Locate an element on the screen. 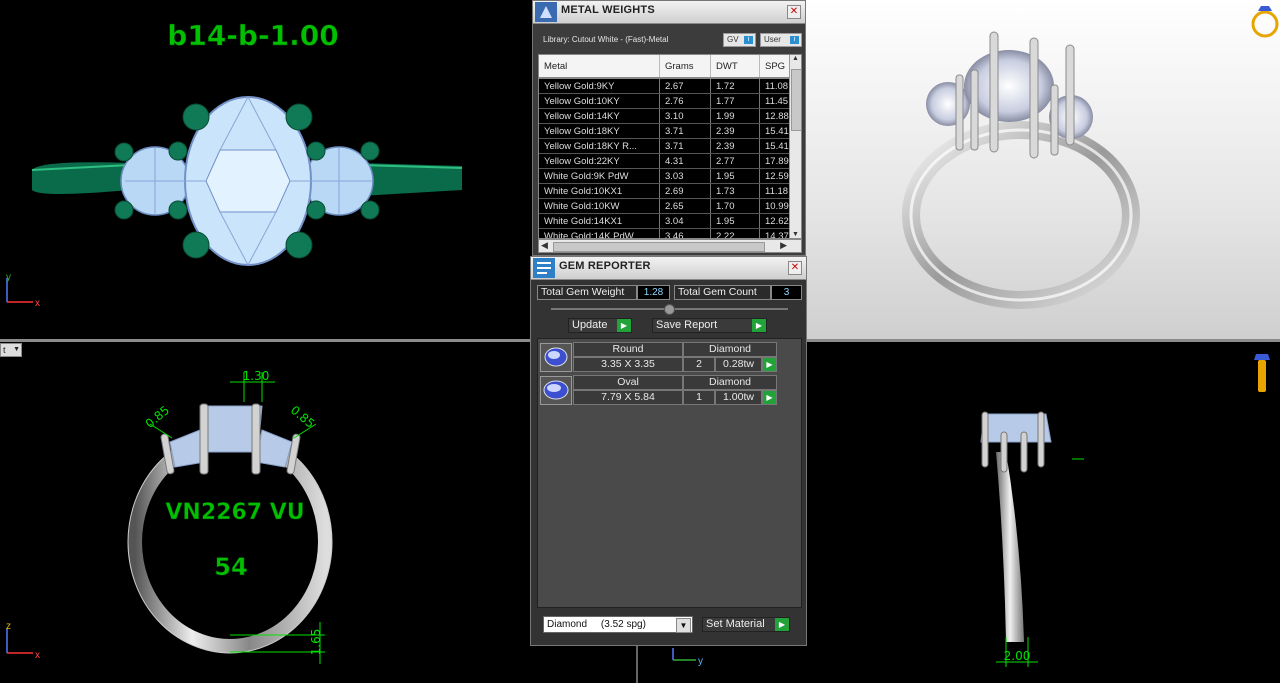 The image size is (1280, 683). gem-reporter-titlebar: GEM REPORTER ✕ is located at coordinates (668, 268).